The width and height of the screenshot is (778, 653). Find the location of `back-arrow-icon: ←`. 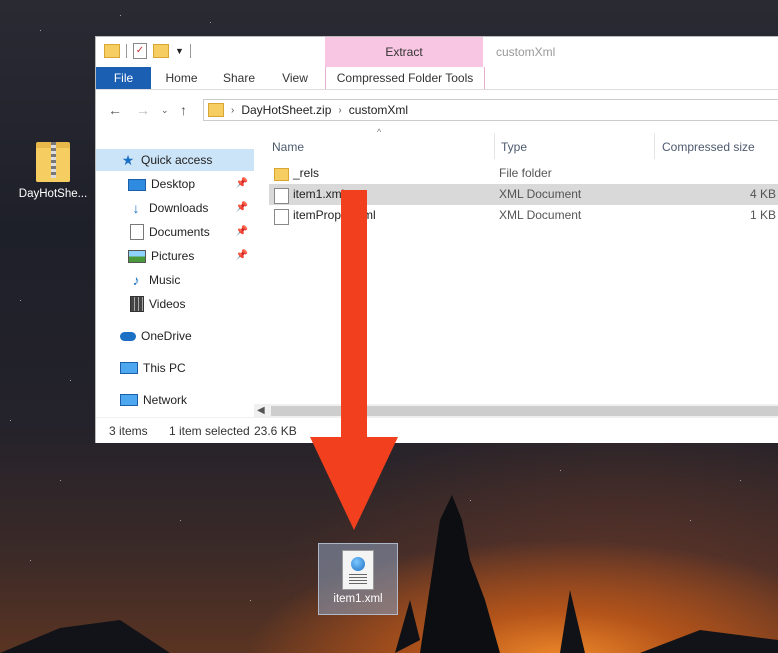

back-arrow-icon: ← is located at coordinates (115, 110).